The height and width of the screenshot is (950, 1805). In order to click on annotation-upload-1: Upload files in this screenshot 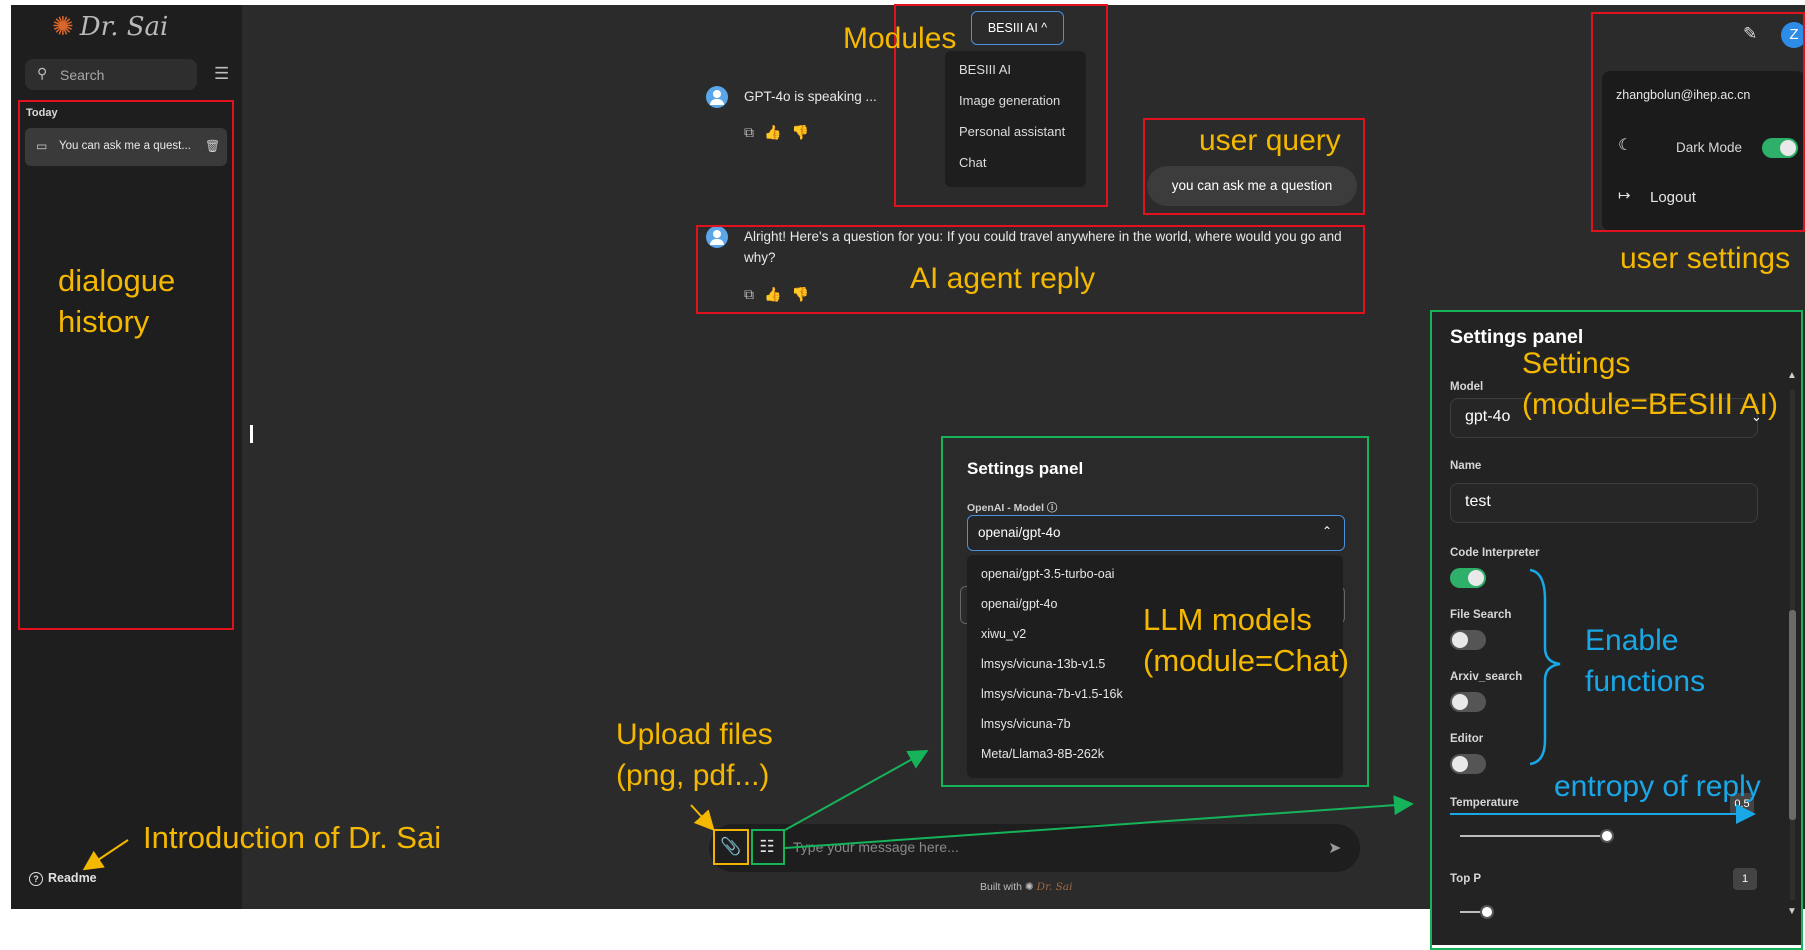, I will do `click(694, 734)`.